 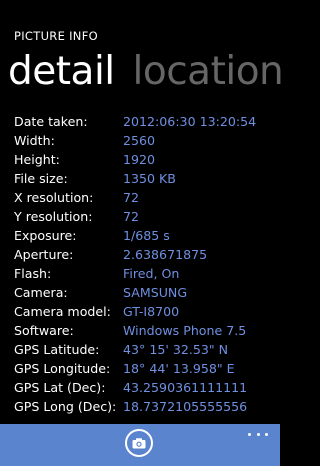 I want to click on app-bar, so click(x=140, y=445).